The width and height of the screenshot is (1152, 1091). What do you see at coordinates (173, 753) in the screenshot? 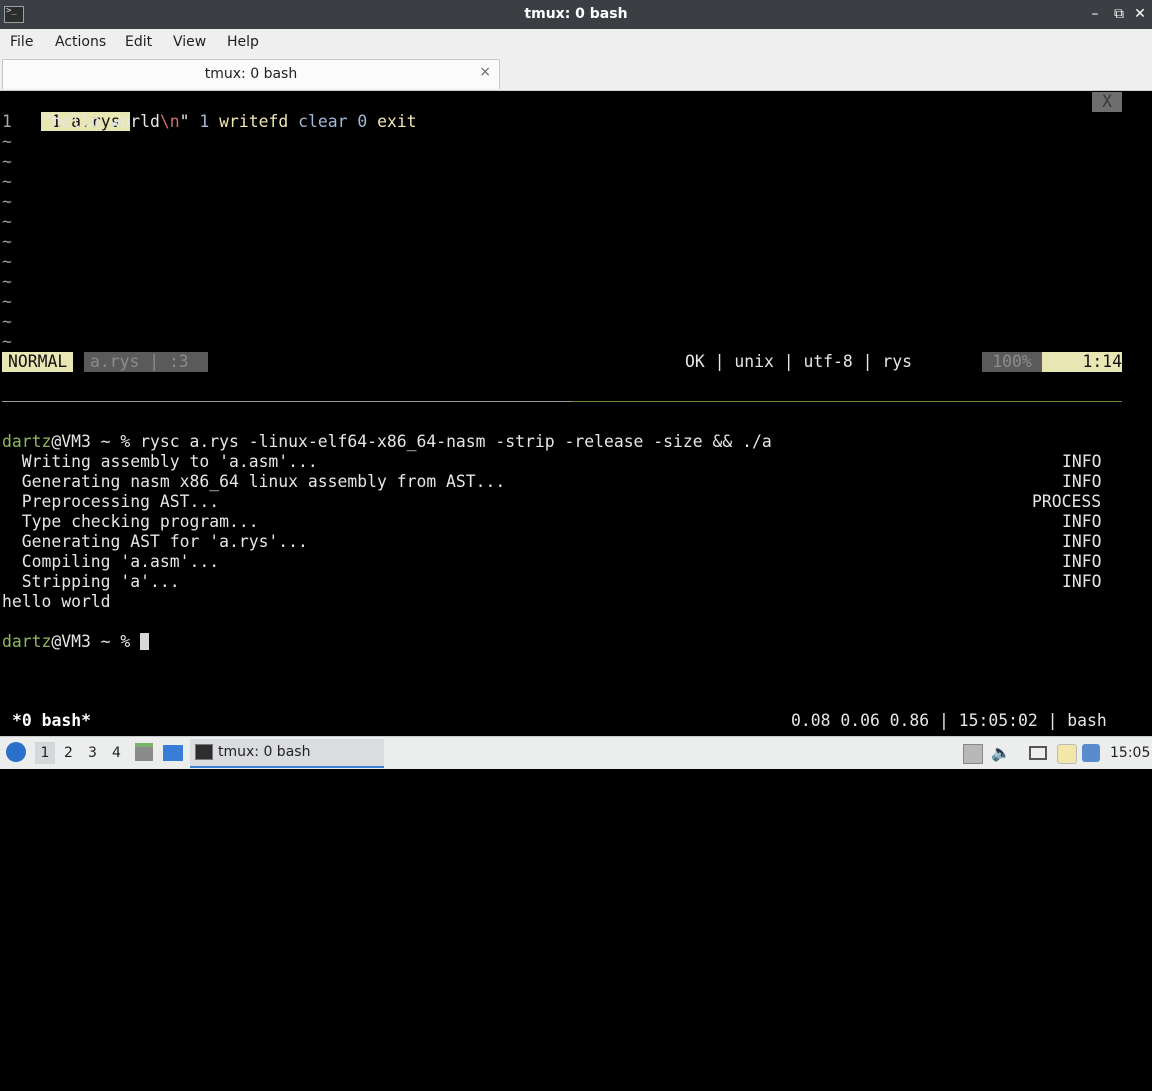
I see `show-desktop-icon` at bounding box center [173, 753].